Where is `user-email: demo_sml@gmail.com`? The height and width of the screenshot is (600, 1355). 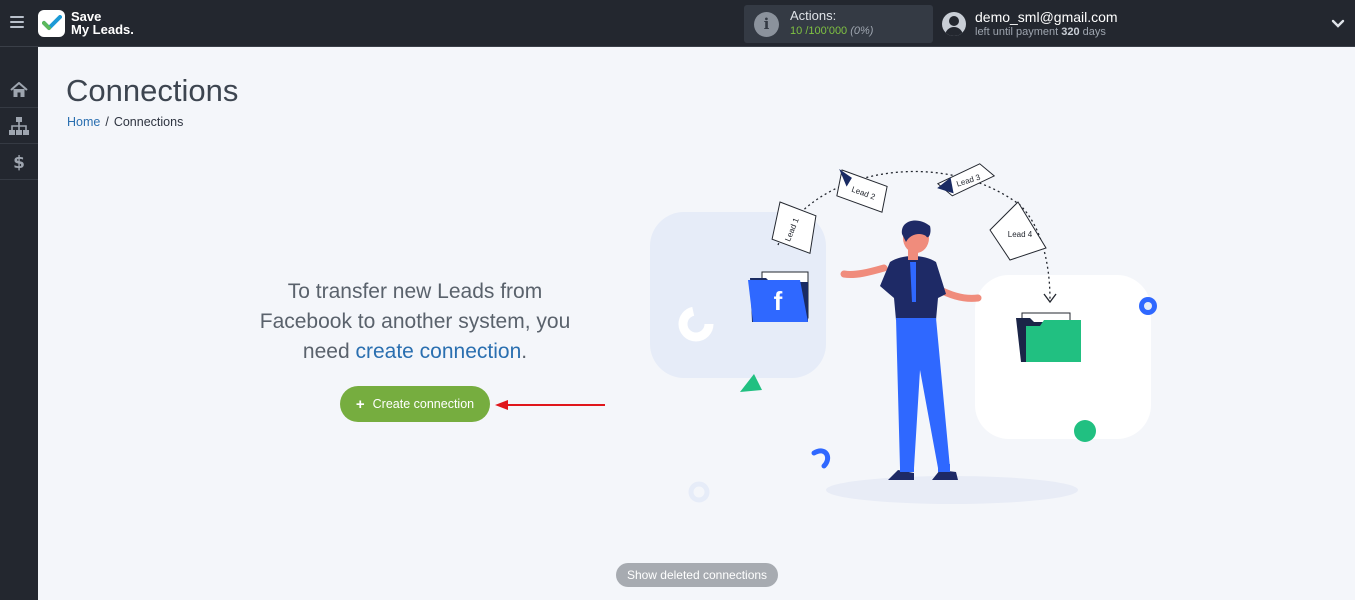 user-email: demo_sml@gmail.com is located at coordinates (1046, 17).